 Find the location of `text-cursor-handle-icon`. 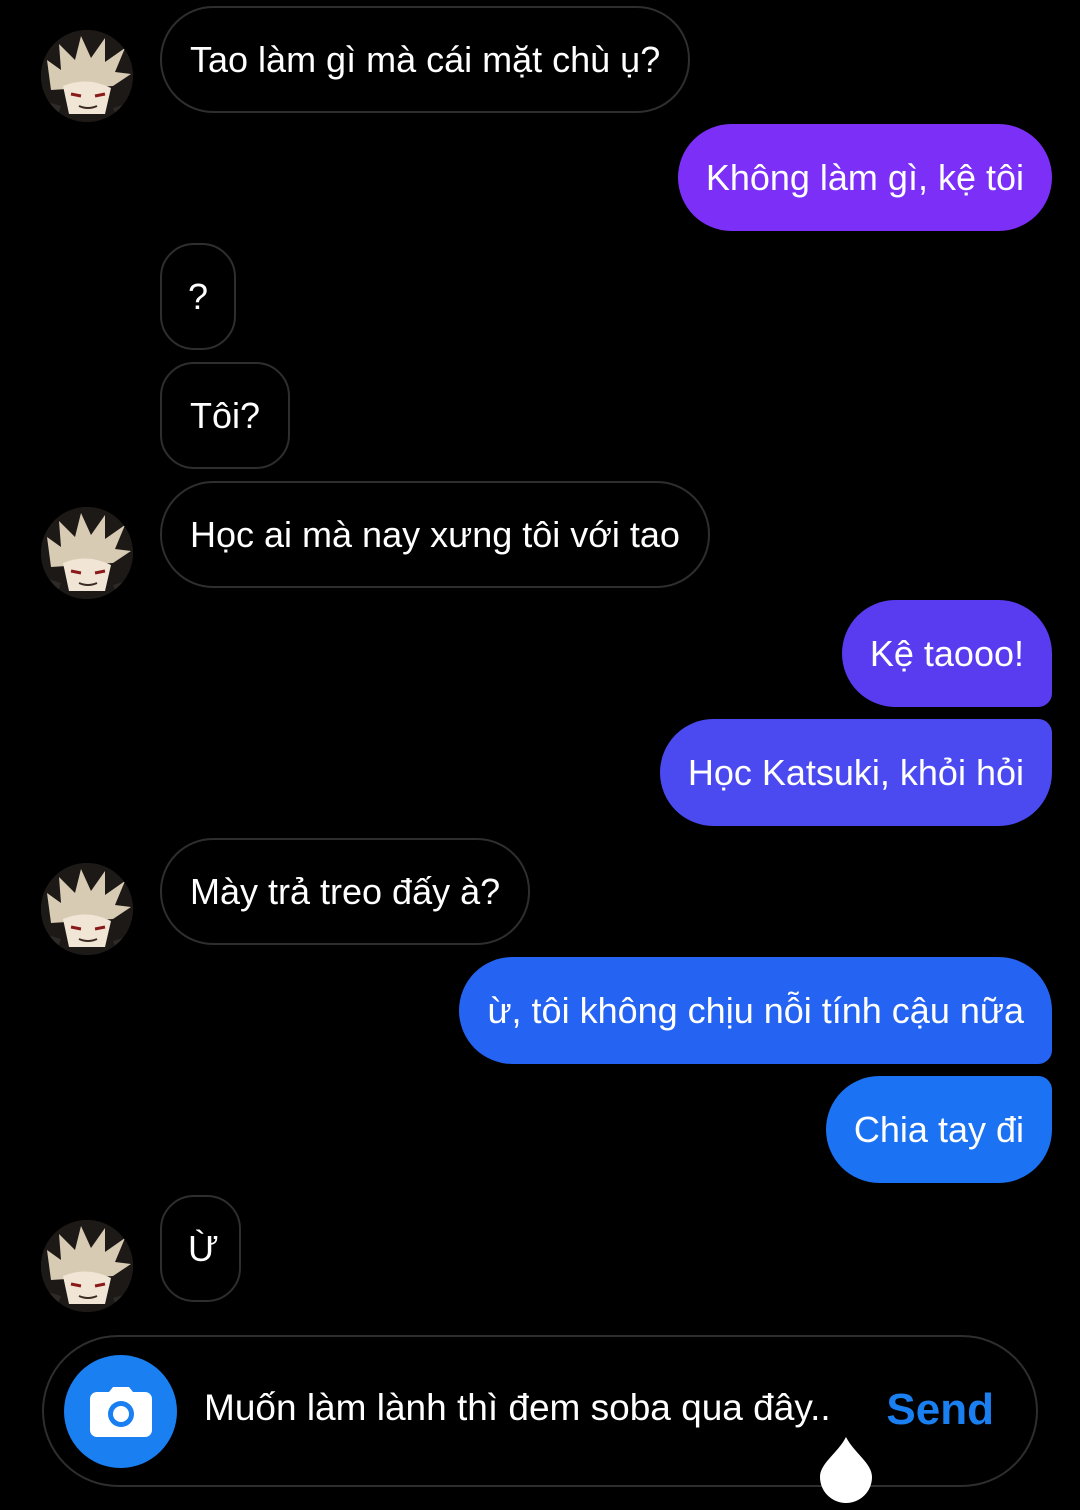

text-cursor-handle-icon is located at coordinates (846, 1470).